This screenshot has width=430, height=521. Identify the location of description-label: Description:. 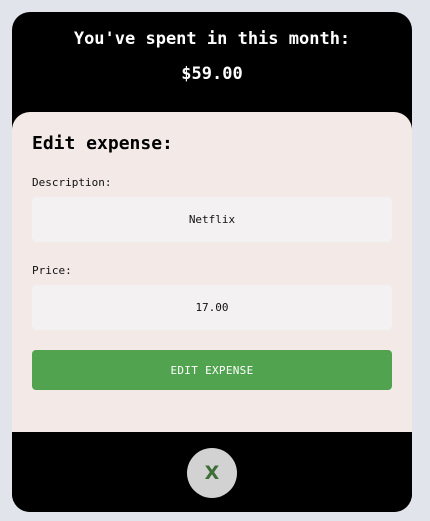
(72, 182).